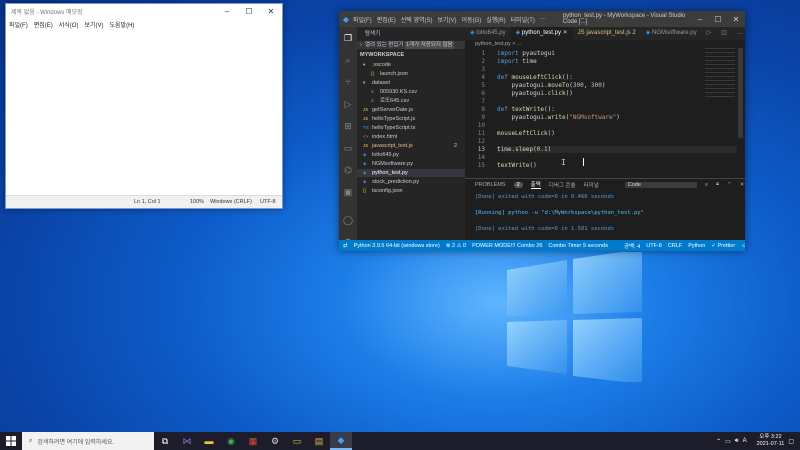 This screenshot has height=450, width=800. I want to click on maximize-panel-icon: ⌃, so click(729, 185).